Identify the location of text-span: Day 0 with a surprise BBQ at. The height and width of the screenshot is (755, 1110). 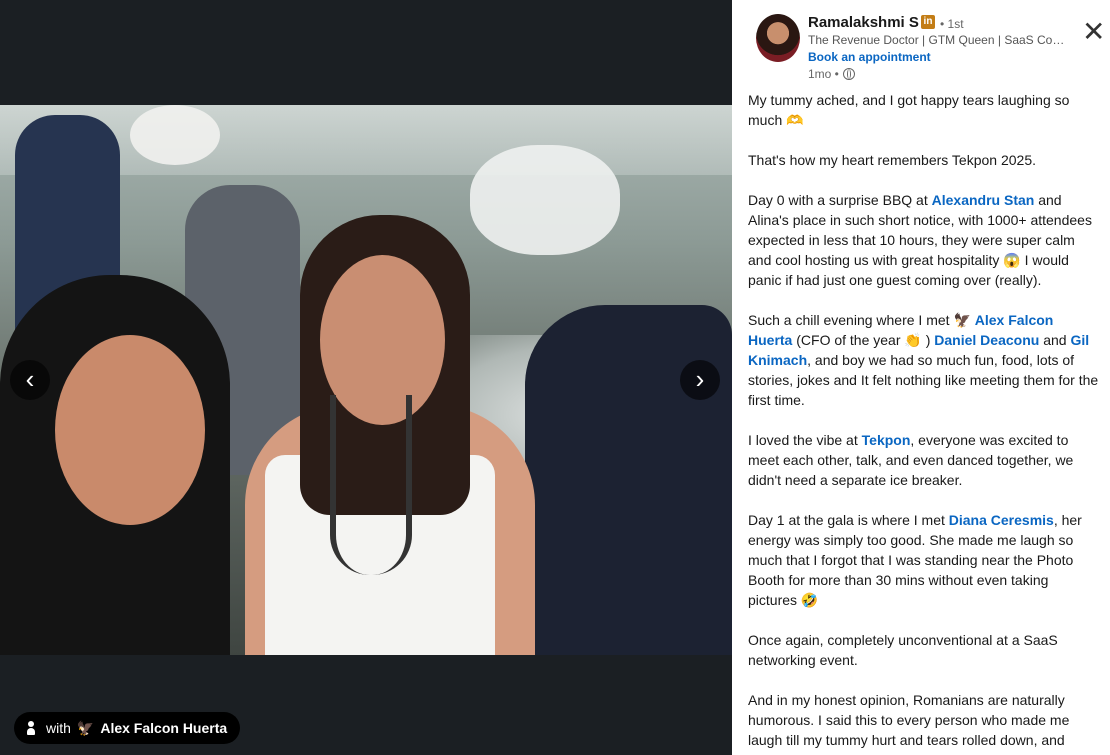
(840, 200).